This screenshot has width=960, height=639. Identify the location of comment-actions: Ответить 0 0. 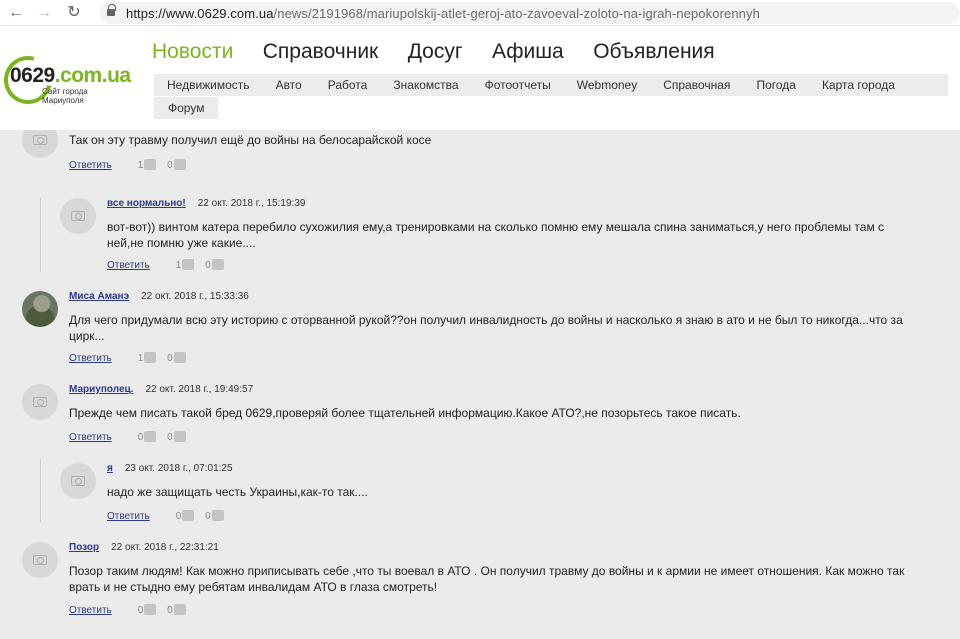
(131, 610).